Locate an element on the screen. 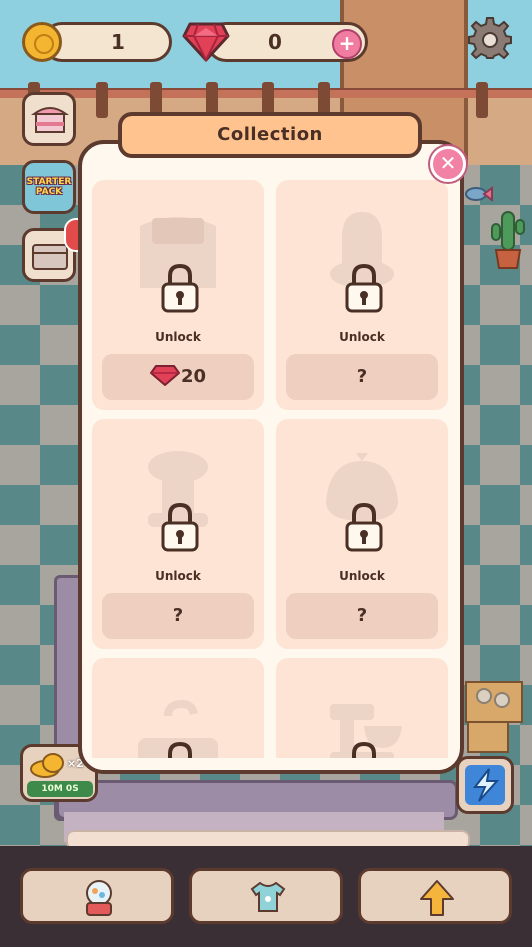 Image resolution: width=532 pixels, height=947 pixels. gear-icon is located at coordinates (490, 39).